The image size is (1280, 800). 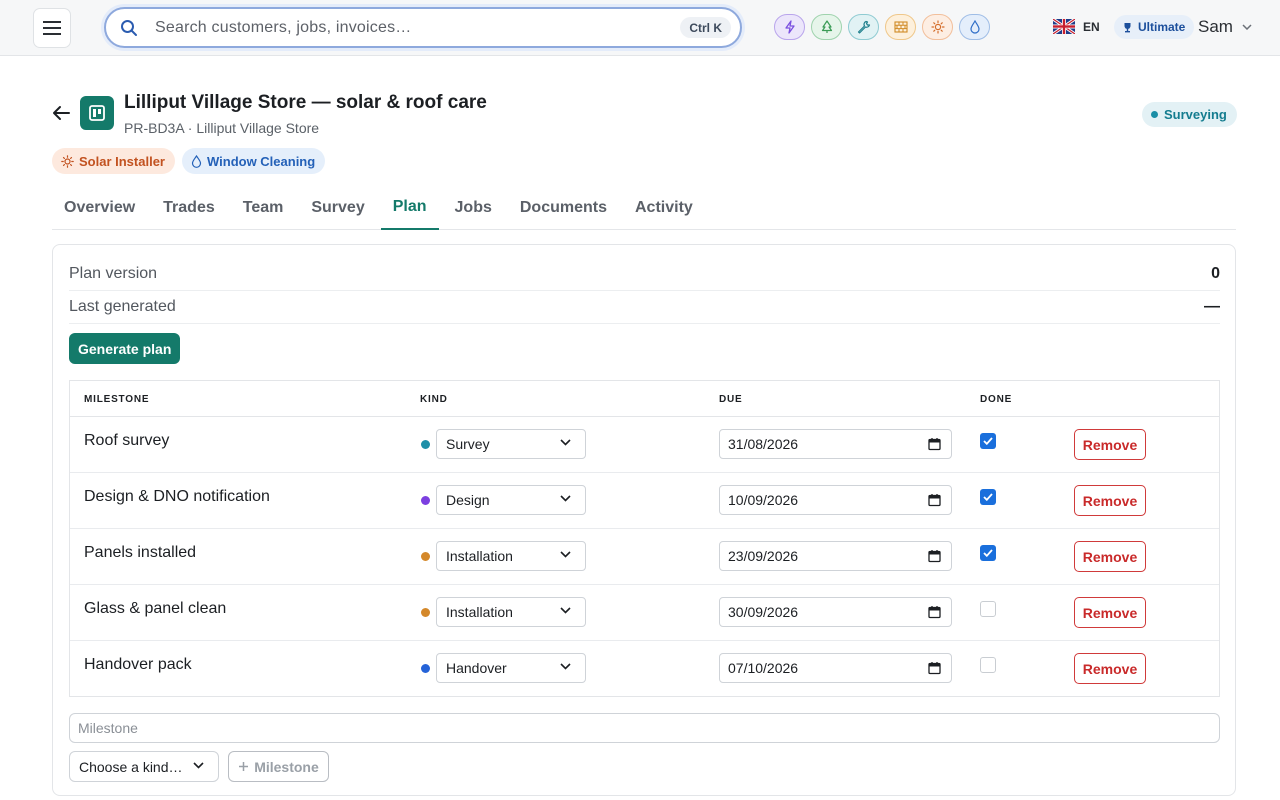 I want to click on last-generated-value: —, so click(x=1212, y=306).